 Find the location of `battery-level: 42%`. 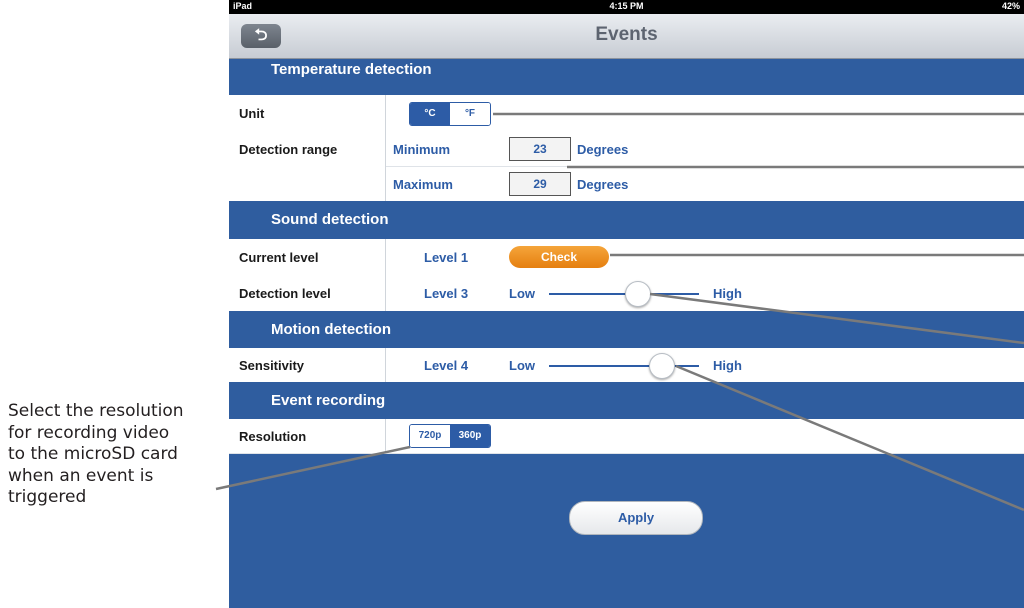

battery-level: 42% is located at coordinates (1010, 6).